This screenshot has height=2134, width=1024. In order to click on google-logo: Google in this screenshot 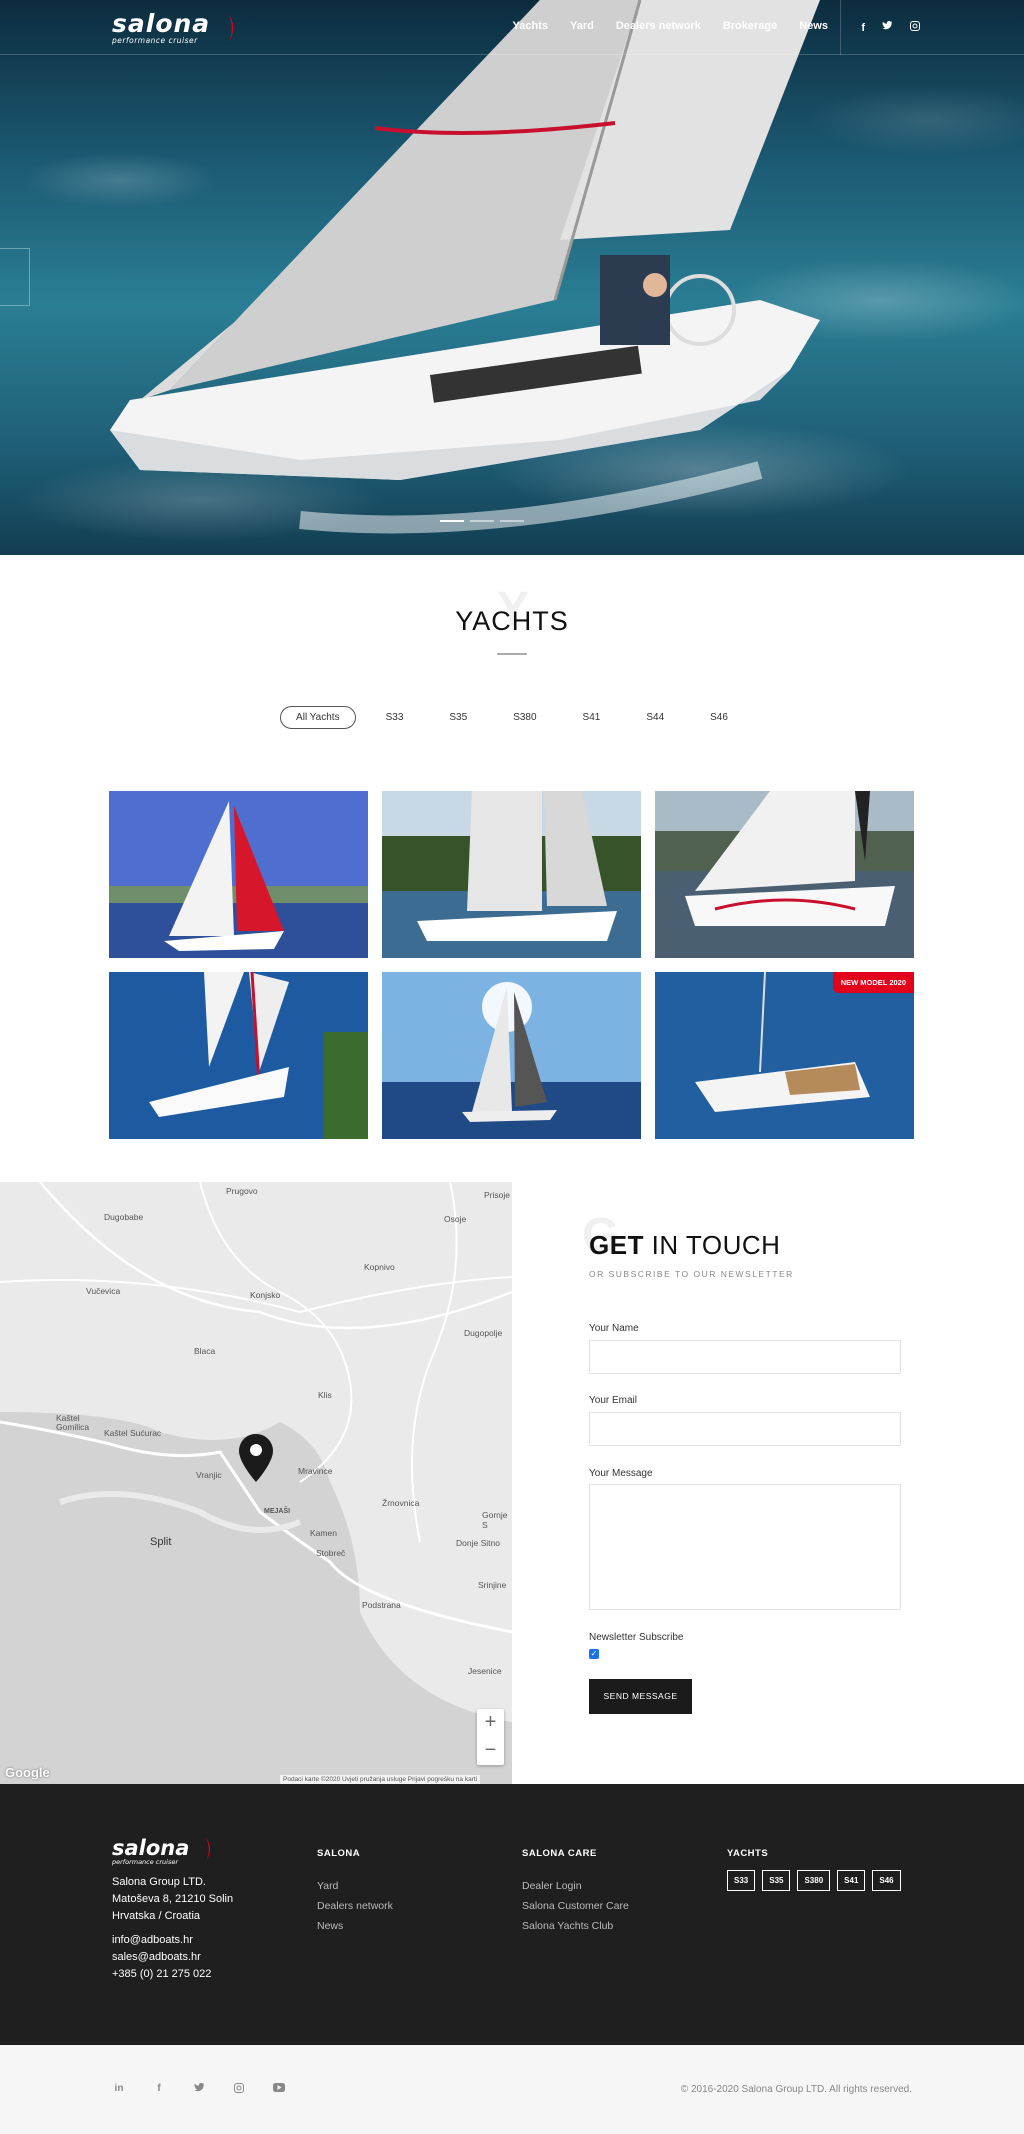, I will do `click(27, 1772)`.